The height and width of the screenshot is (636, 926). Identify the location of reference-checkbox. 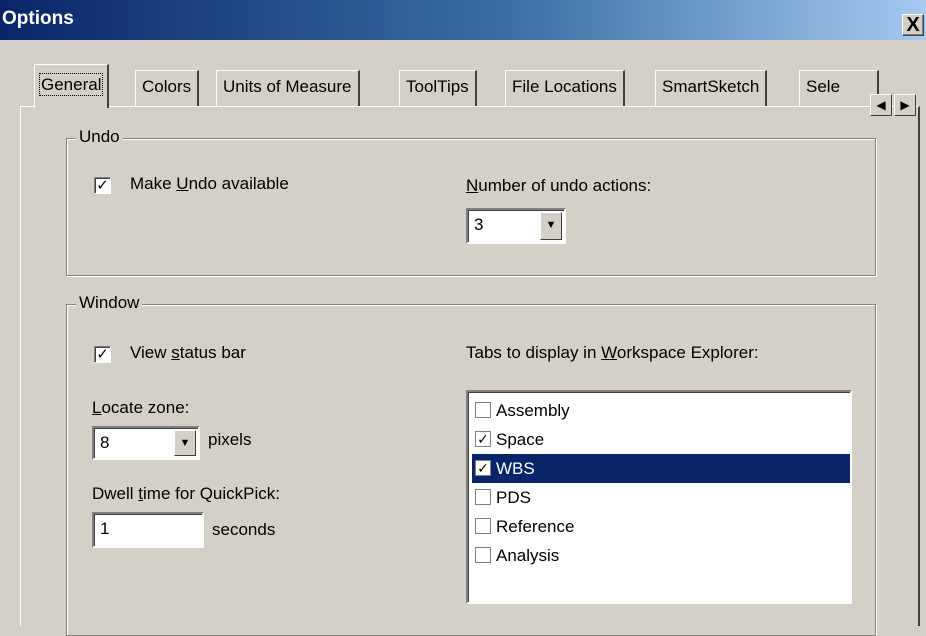
(483, 526).